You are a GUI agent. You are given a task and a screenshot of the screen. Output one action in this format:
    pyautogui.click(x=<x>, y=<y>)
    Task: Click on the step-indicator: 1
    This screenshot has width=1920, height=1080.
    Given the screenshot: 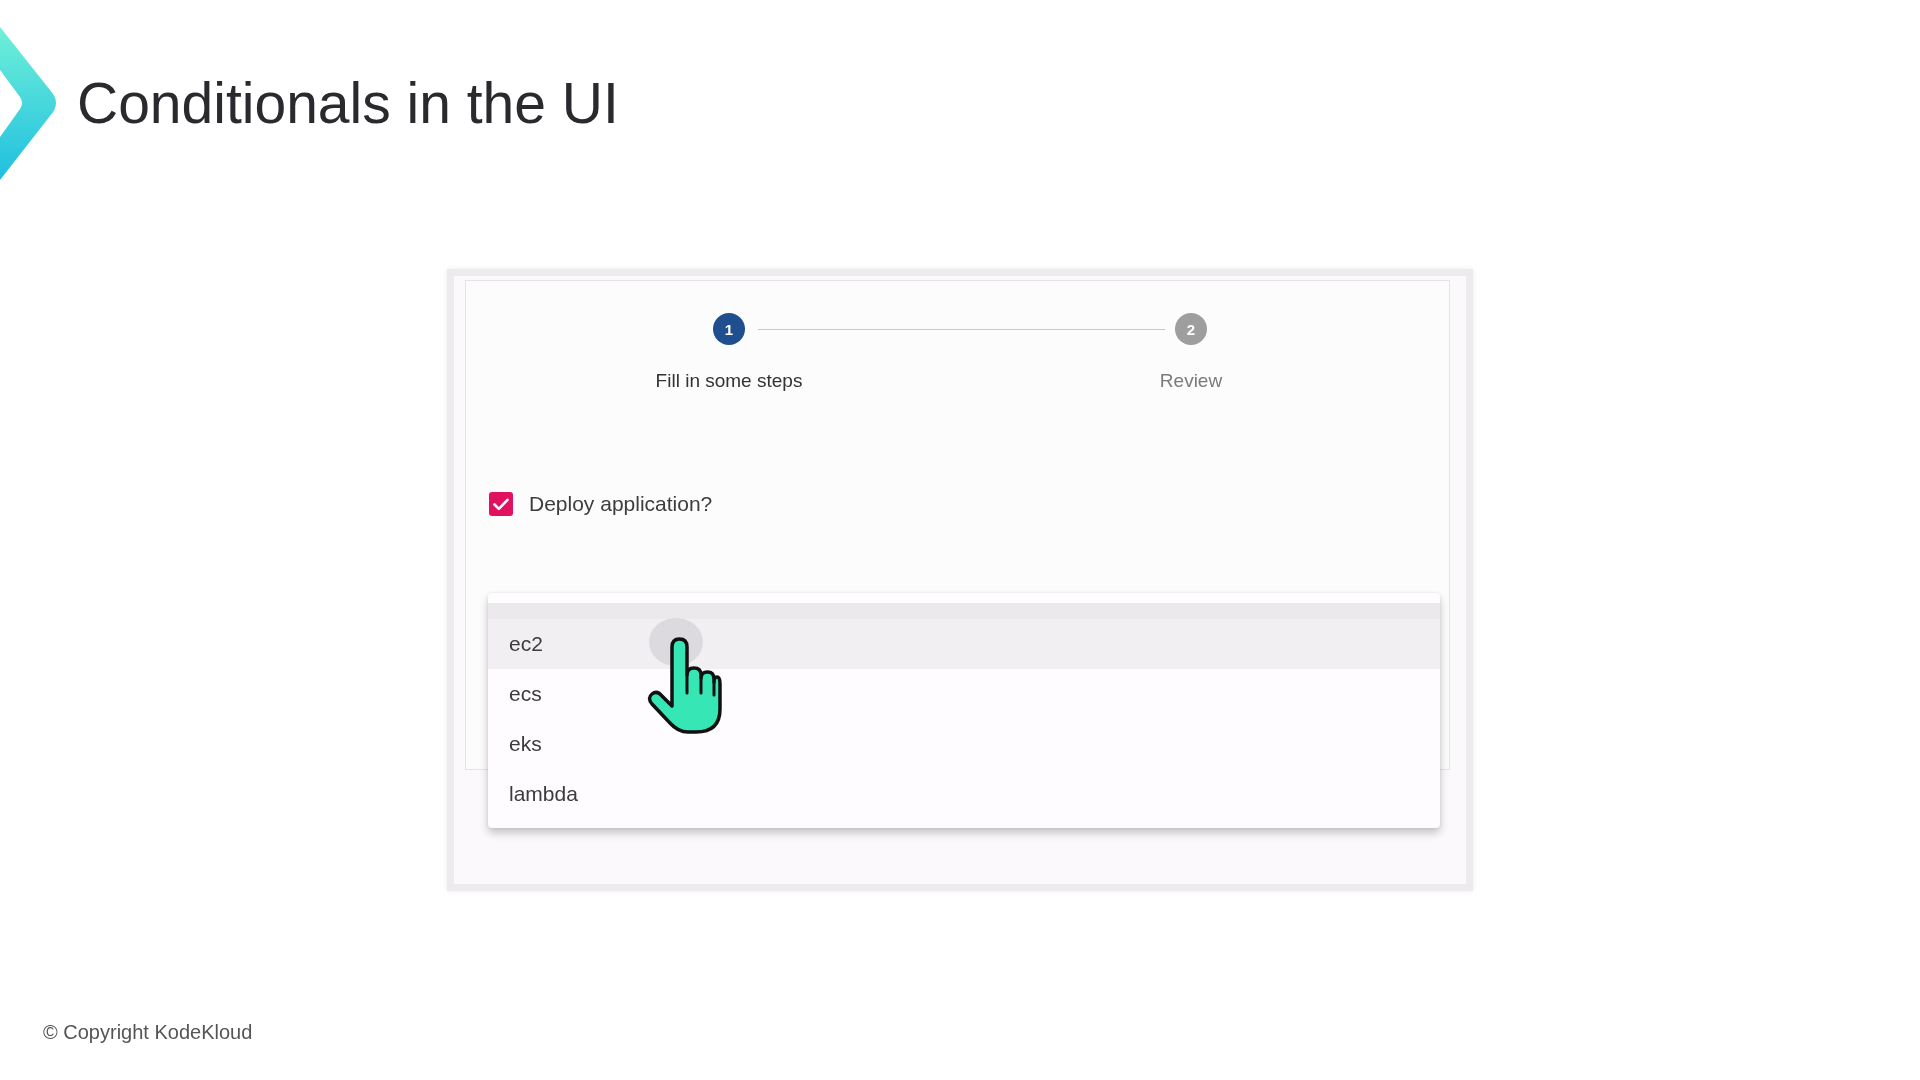 What is the action you would take?
    pyautogui.click(x=729, y=329)
    